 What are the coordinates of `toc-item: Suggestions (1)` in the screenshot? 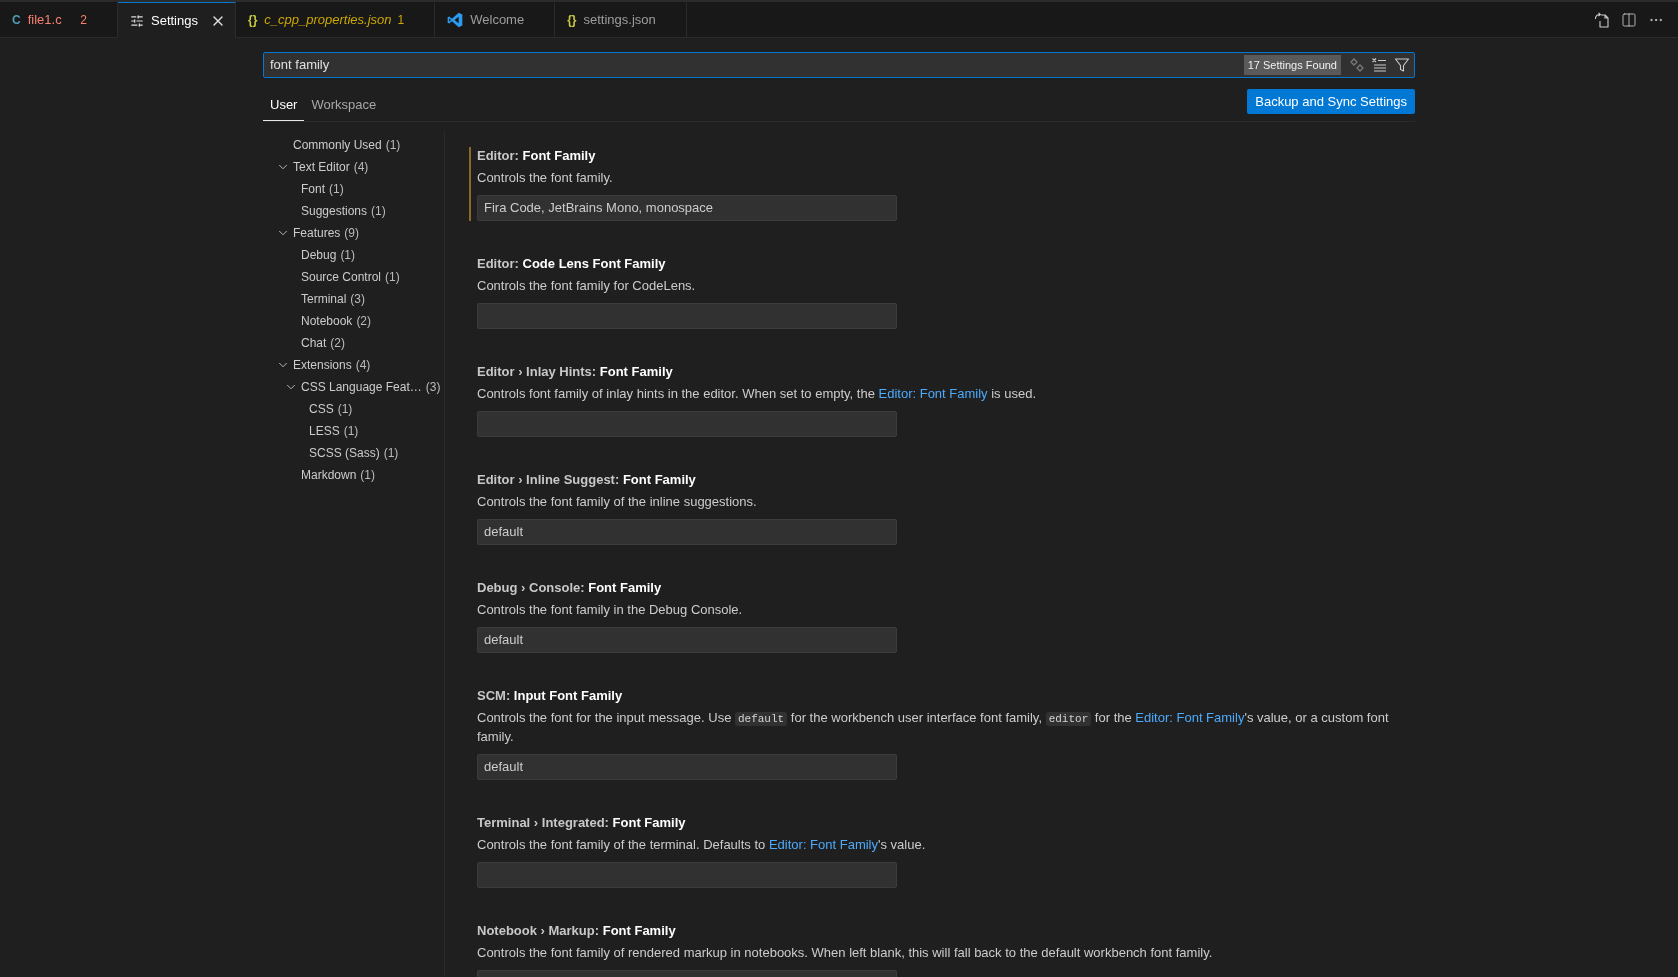 It's located at (353, 211).